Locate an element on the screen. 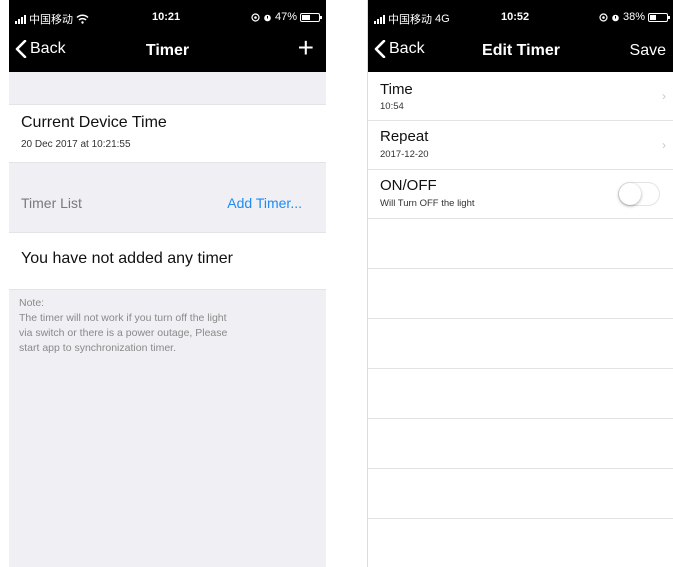 This screenshot has width=673, height=567. status-bar: 中国移动 10:21 47% is located at coordinates (167, 16).